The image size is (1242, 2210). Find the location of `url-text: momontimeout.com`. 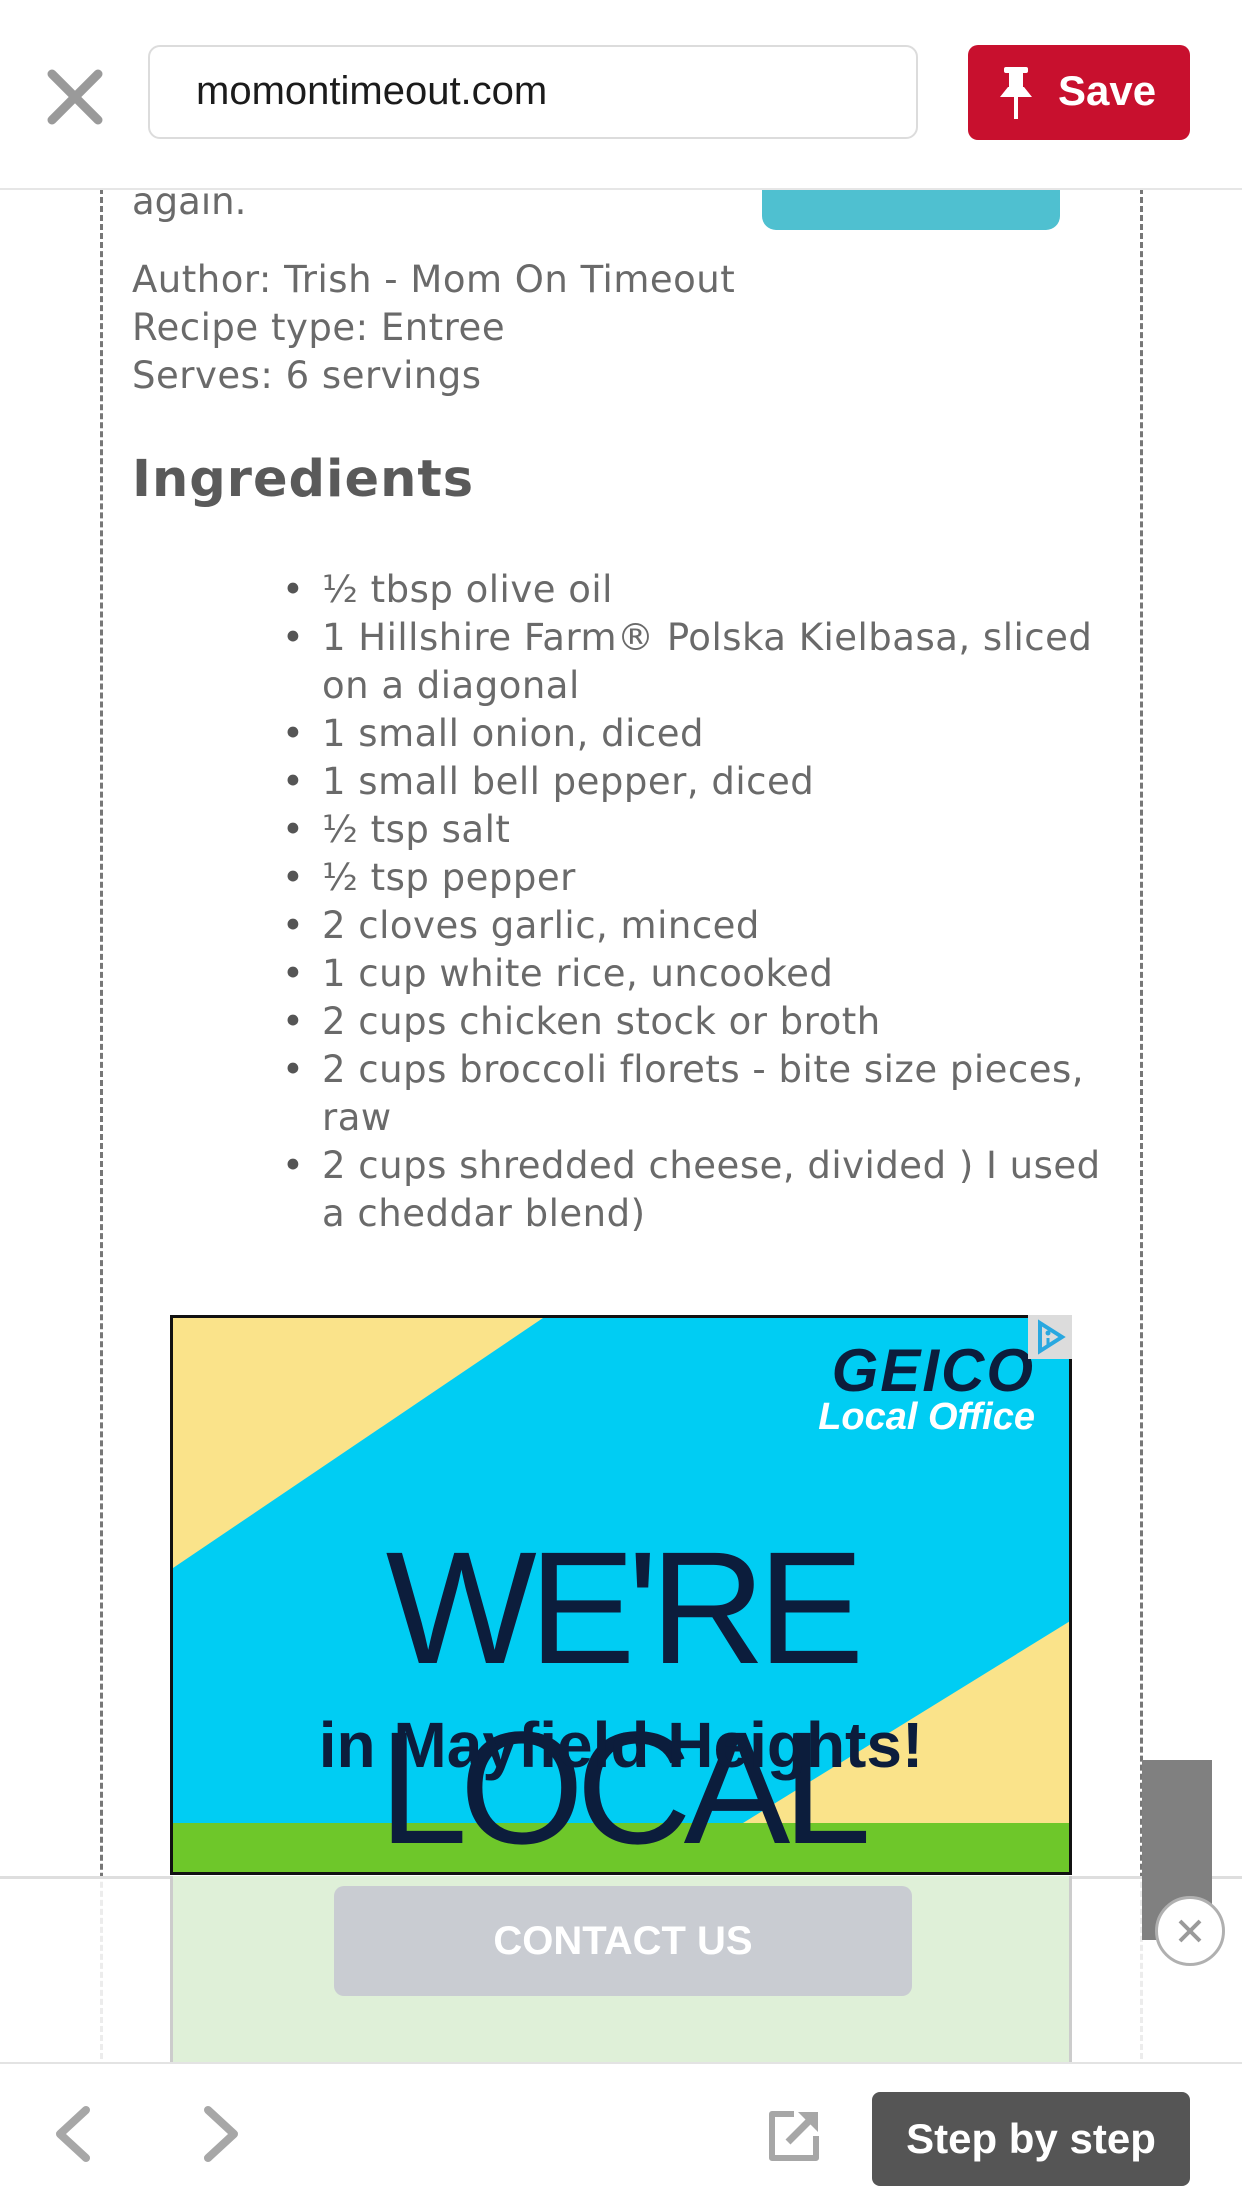

url-text: momontimeout.com is located at coordinates (372, 91).